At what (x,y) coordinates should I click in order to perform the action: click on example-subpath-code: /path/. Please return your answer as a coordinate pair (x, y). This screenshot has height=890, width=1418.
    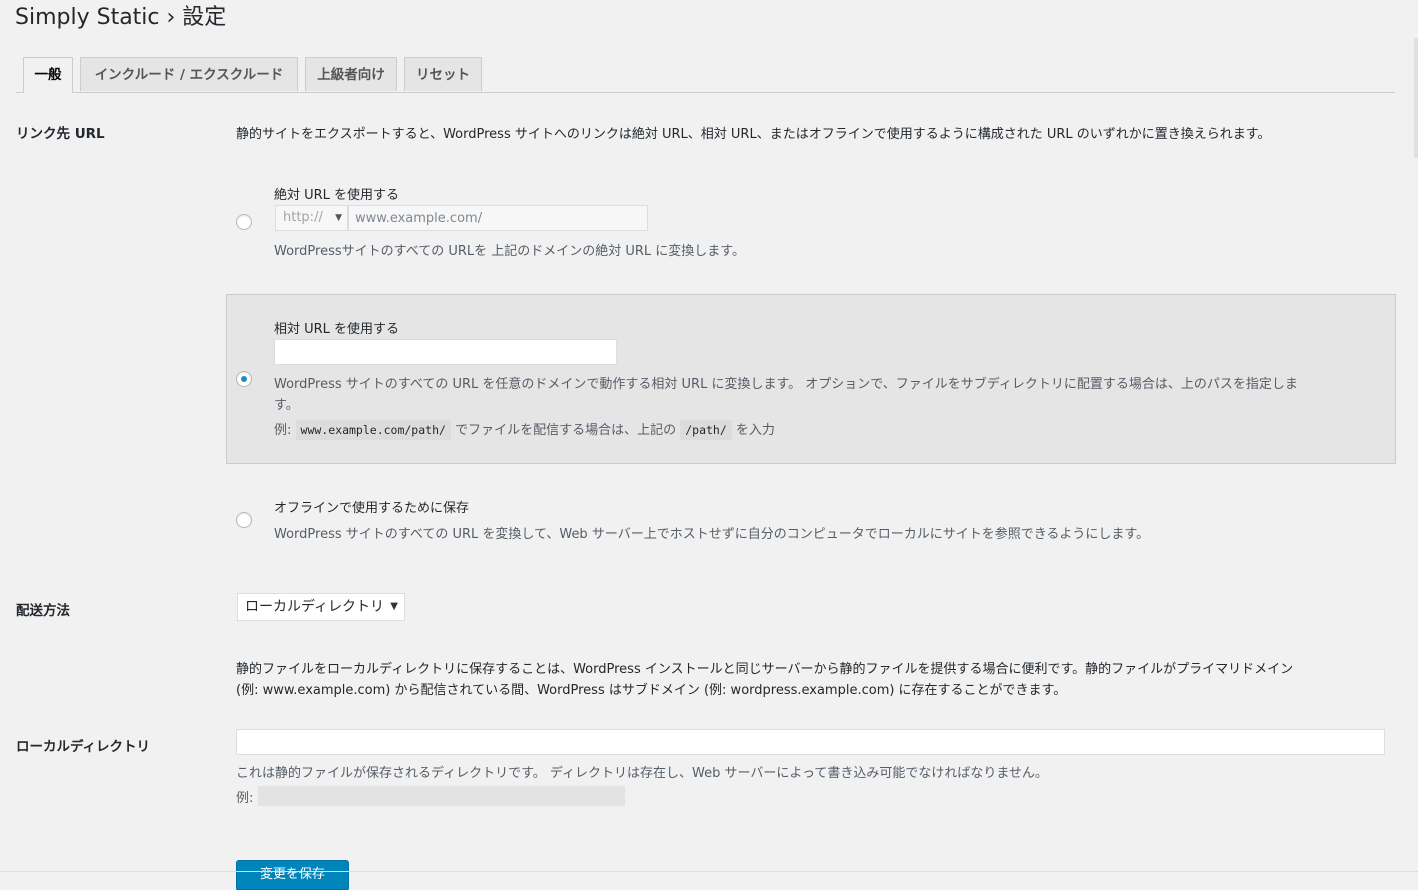
    Looking at the image, I should click on (706, 430).